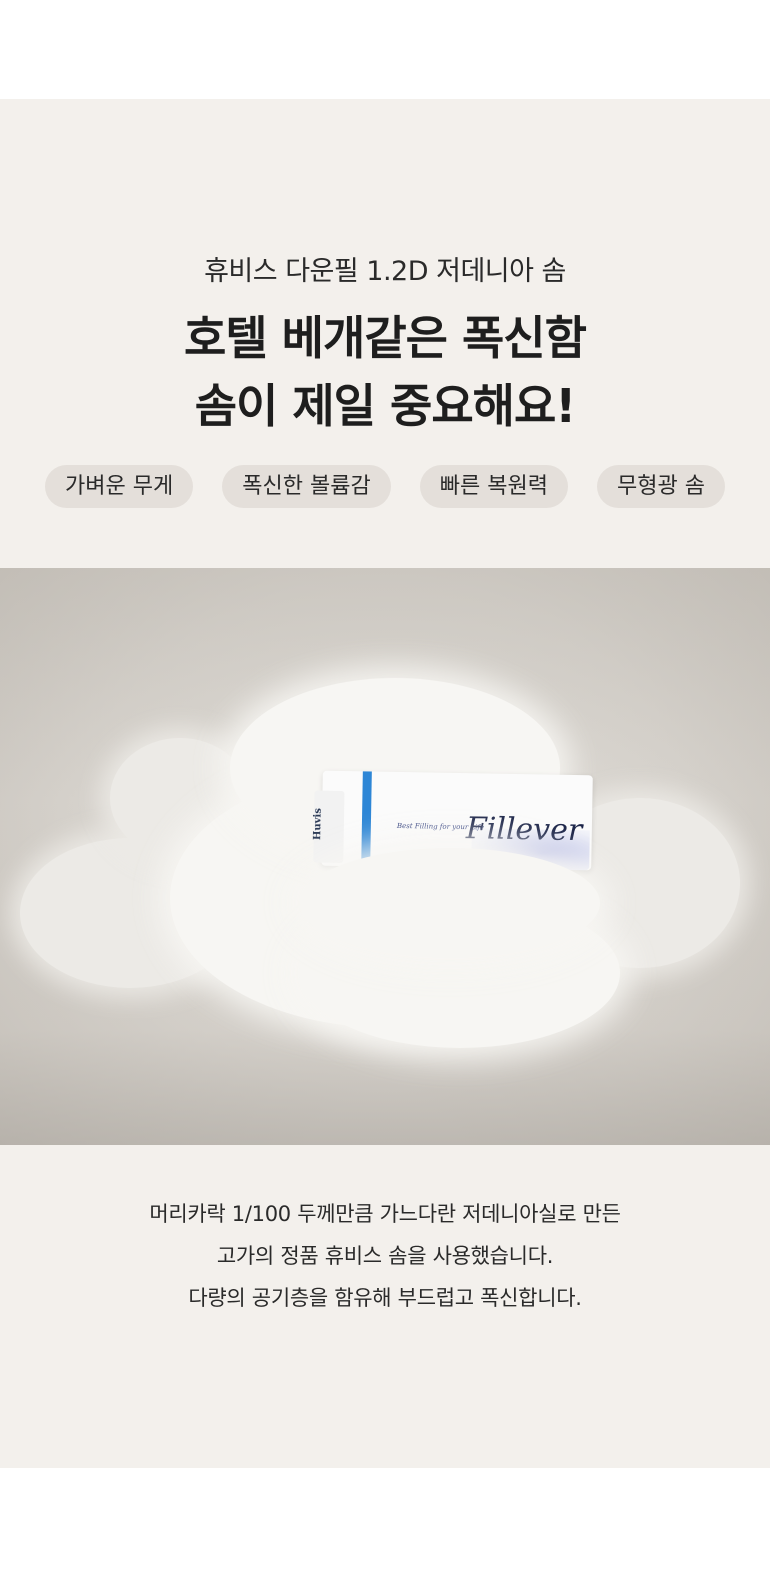  What do you see at coordinates (385, 1520) in the screenshot?
I see `bottom-spacer` at bounding box center [385, 1520].